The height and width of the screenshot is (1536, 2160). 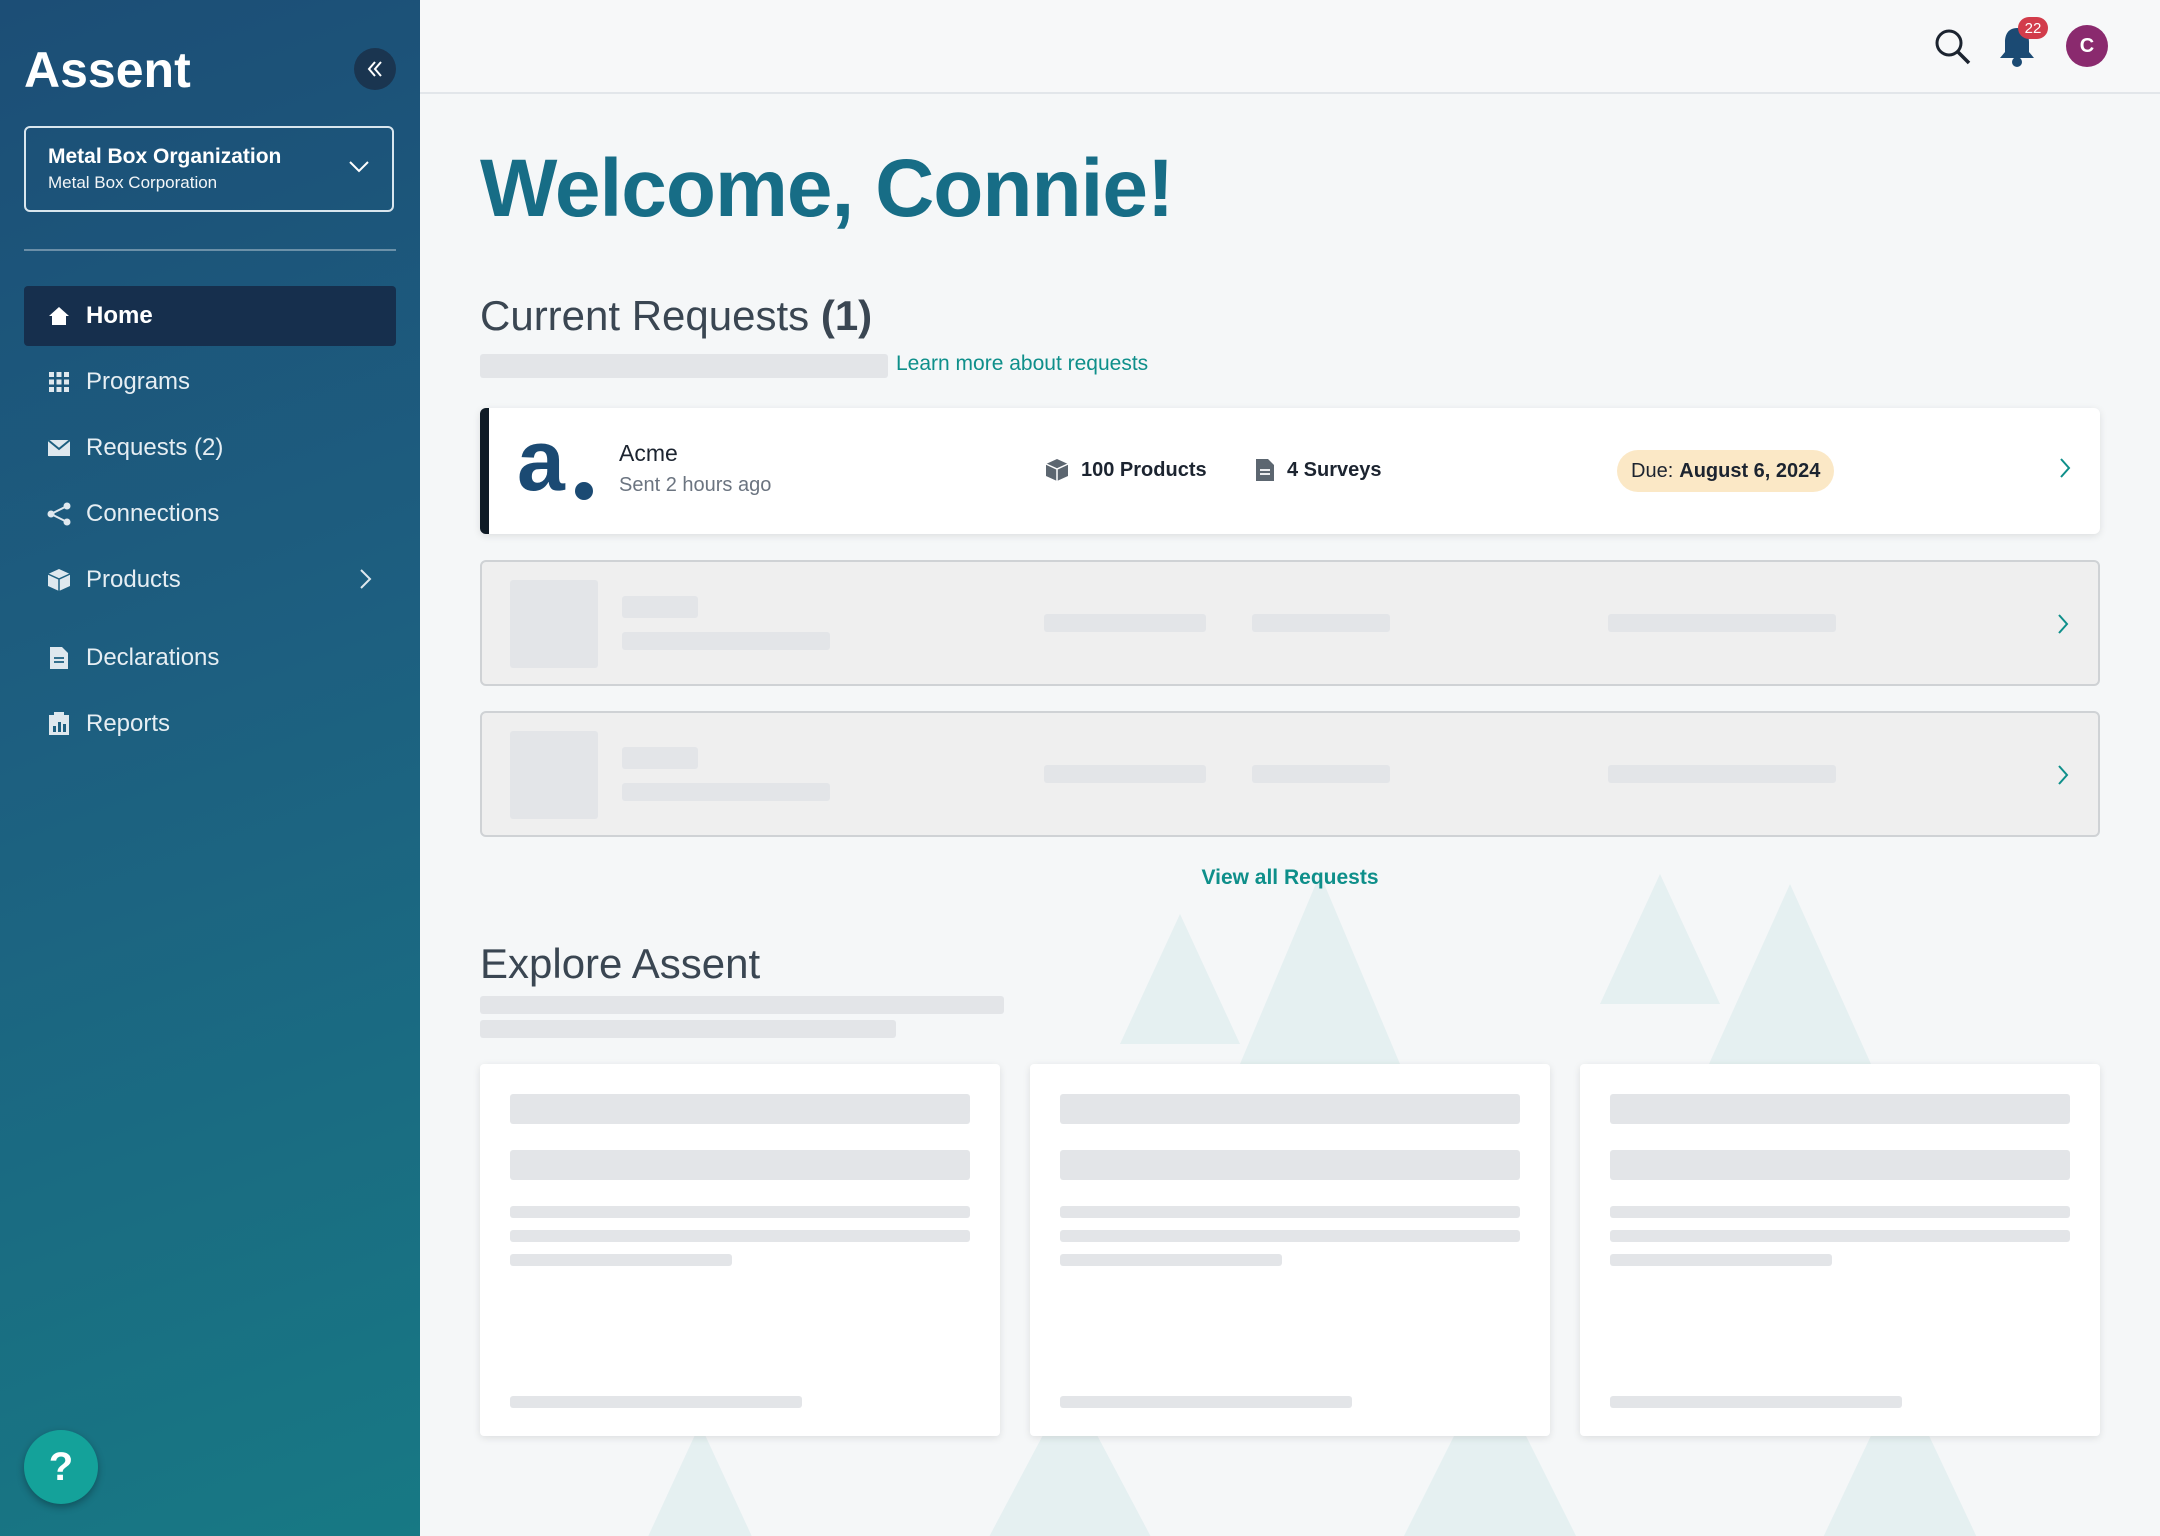 I want to click on logo-text: Assent, so click(x=107, y=70).